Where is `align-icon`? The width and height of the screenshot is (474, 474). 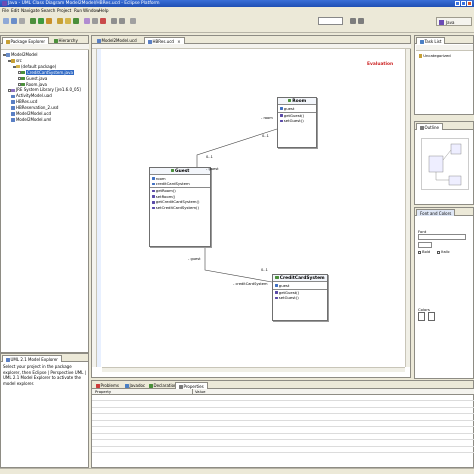
align-icon is located at coordinates (353, 21).